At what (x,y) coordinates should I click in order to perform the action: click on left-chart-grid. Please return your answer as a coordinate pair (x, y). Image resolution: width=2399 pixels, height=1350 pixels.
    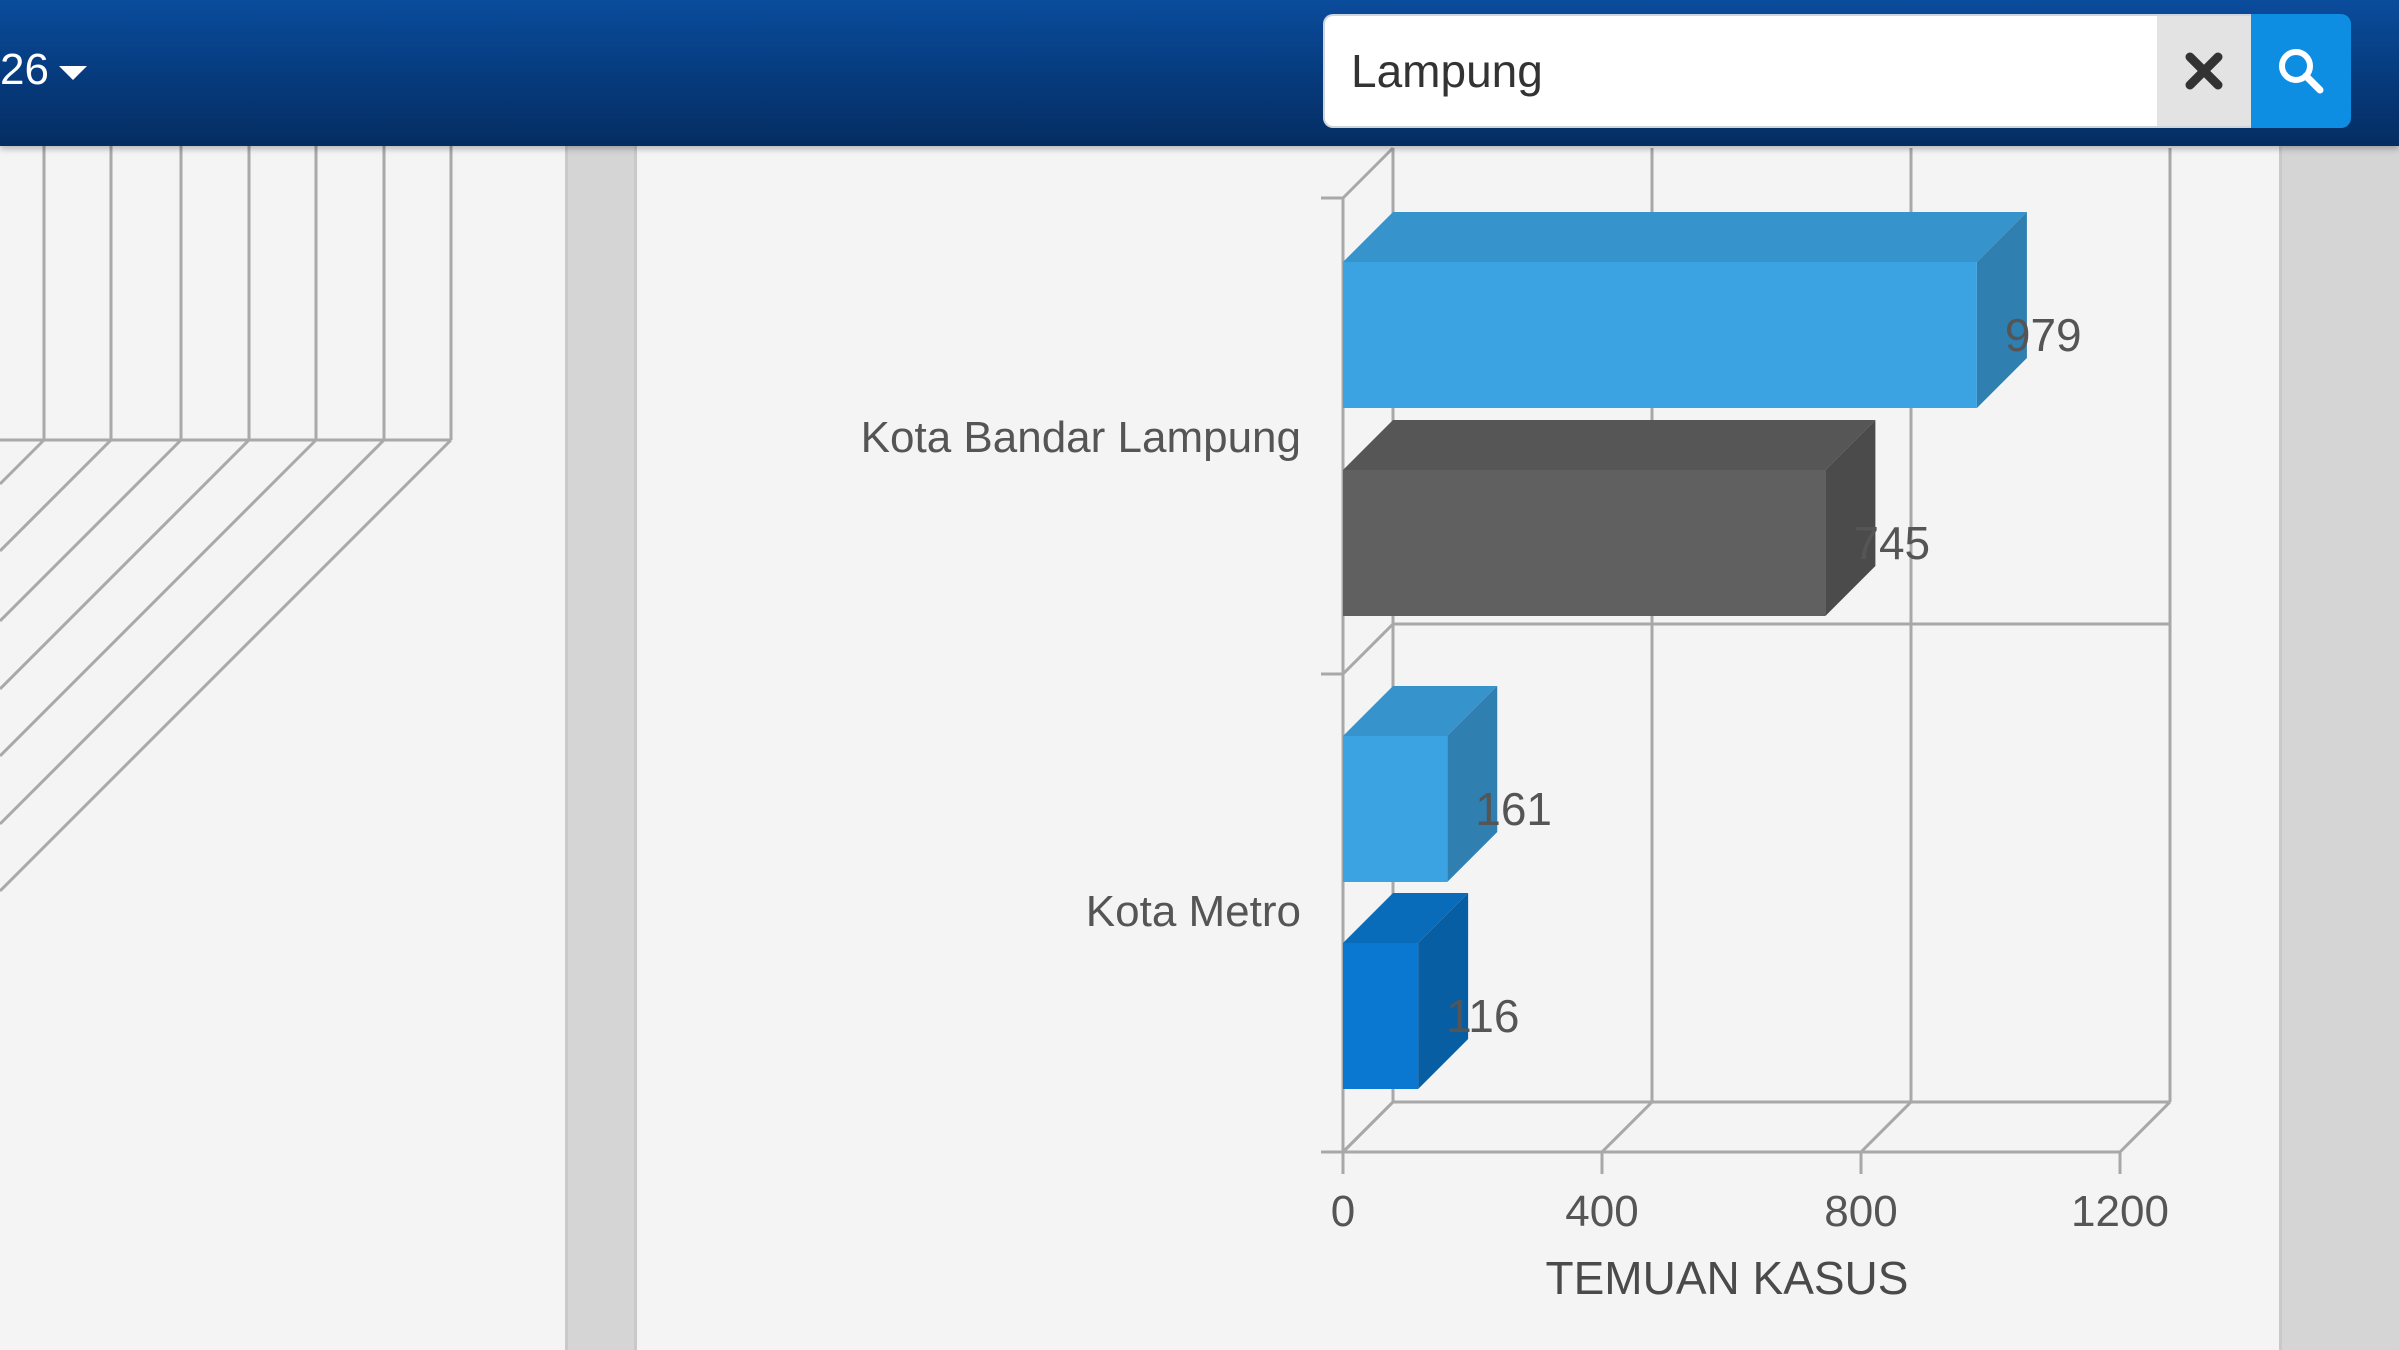
    Looking at the image, I should click on (226, 519).